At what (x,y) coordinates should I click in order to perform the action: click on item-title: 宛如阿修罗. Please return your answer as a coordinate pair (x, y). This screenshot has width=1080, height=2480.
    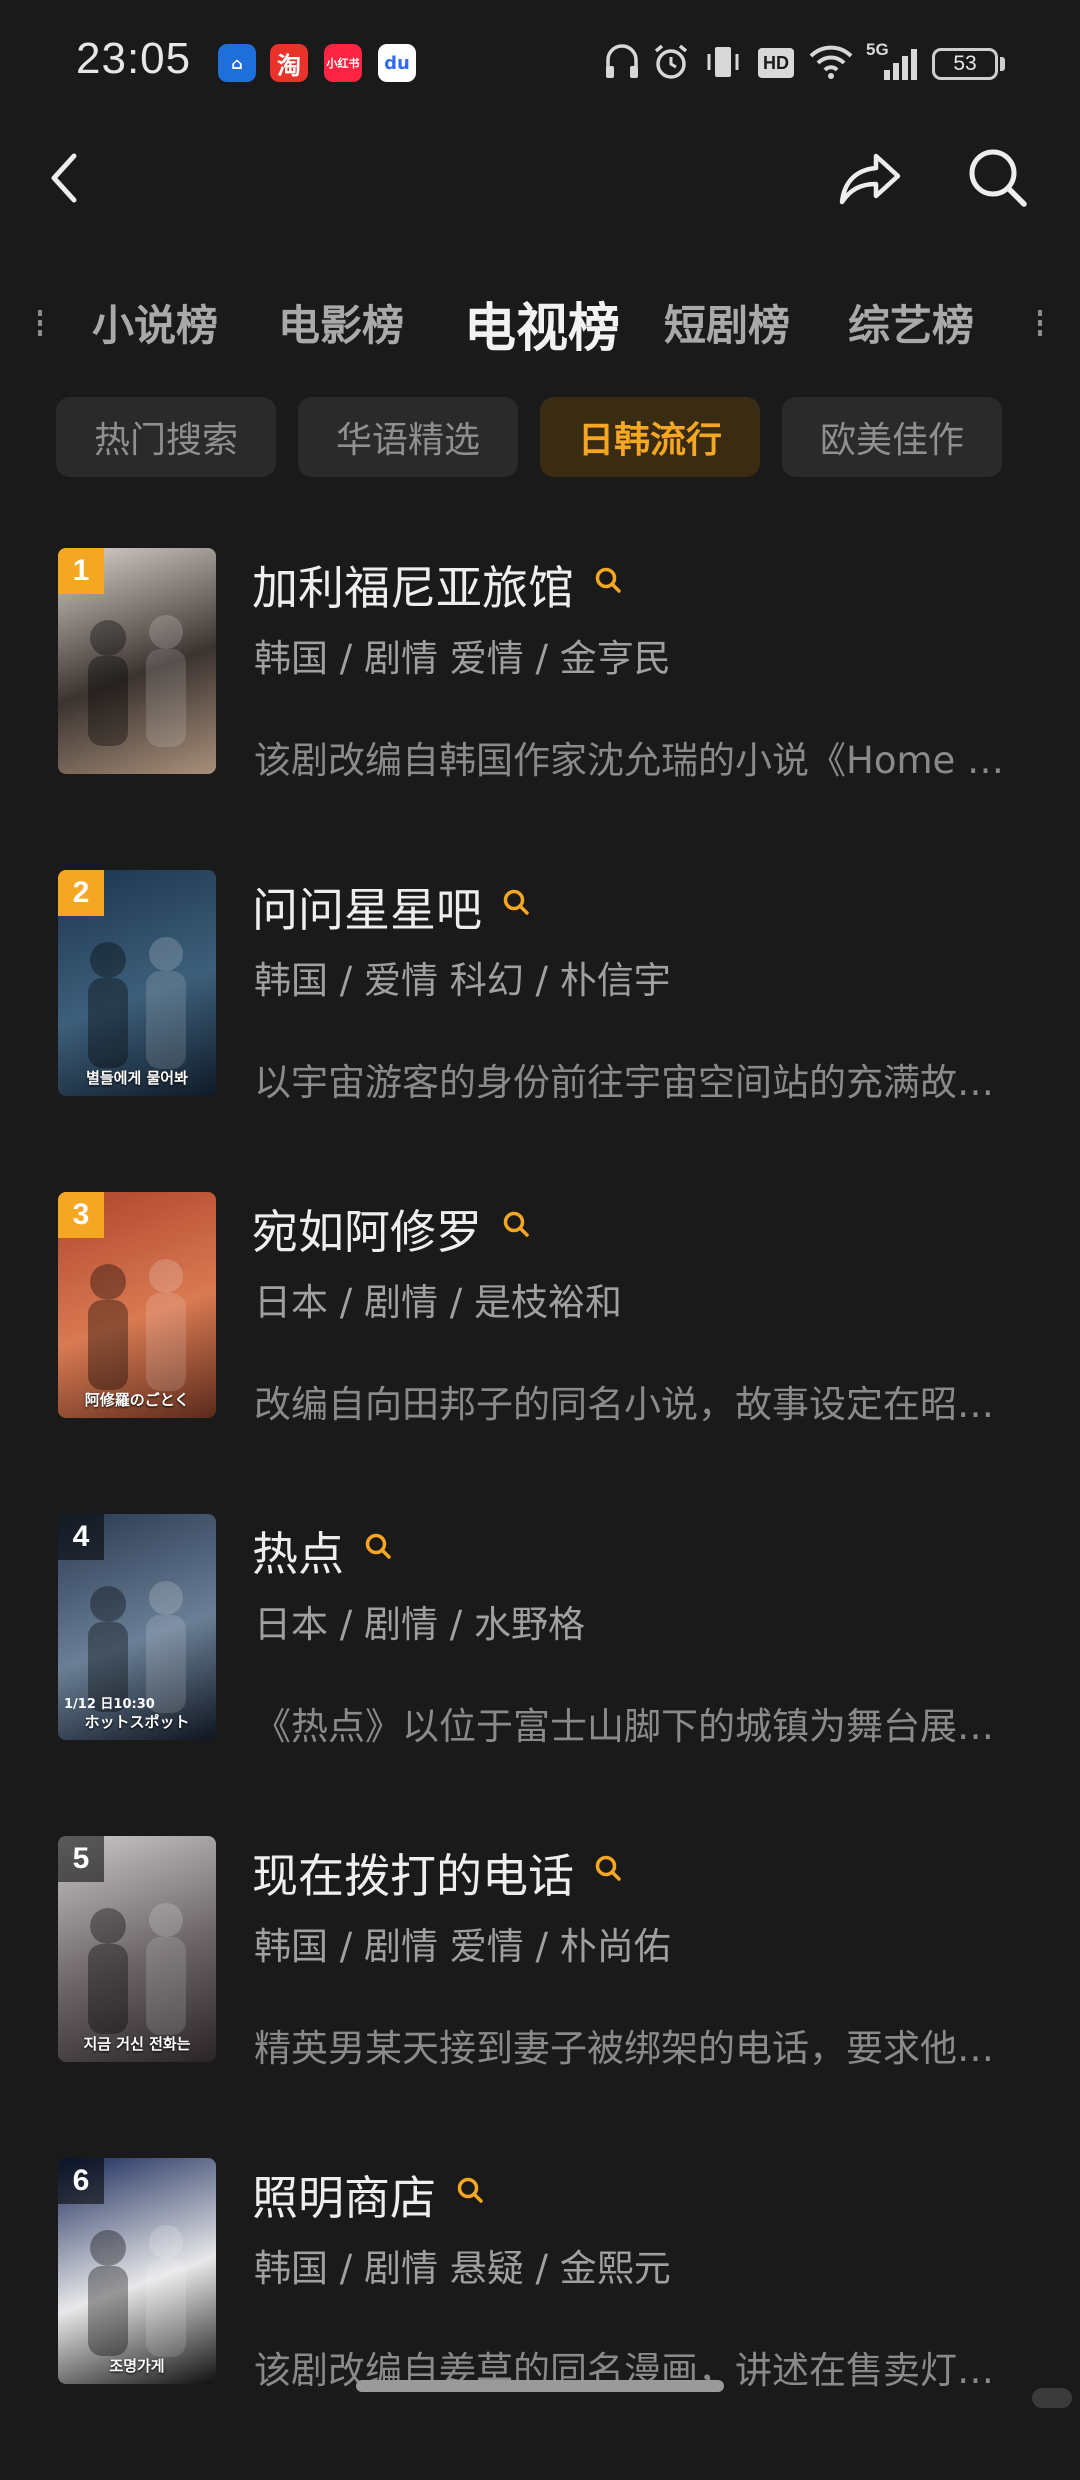
    Looking at the image, I should click on (367, 1229).